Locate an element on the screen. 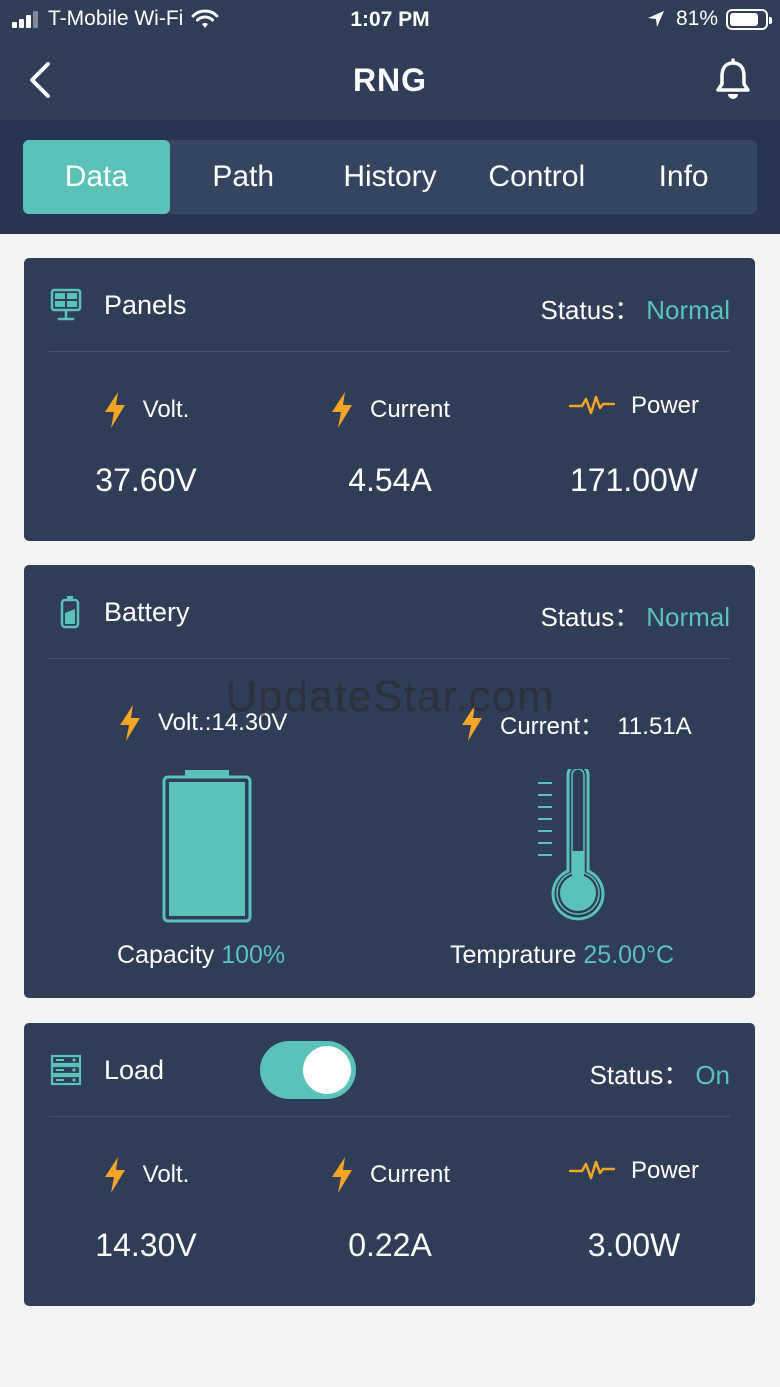 This screenshot has width=780, height=1387. battery-icon is located at coordinates (749, 19).